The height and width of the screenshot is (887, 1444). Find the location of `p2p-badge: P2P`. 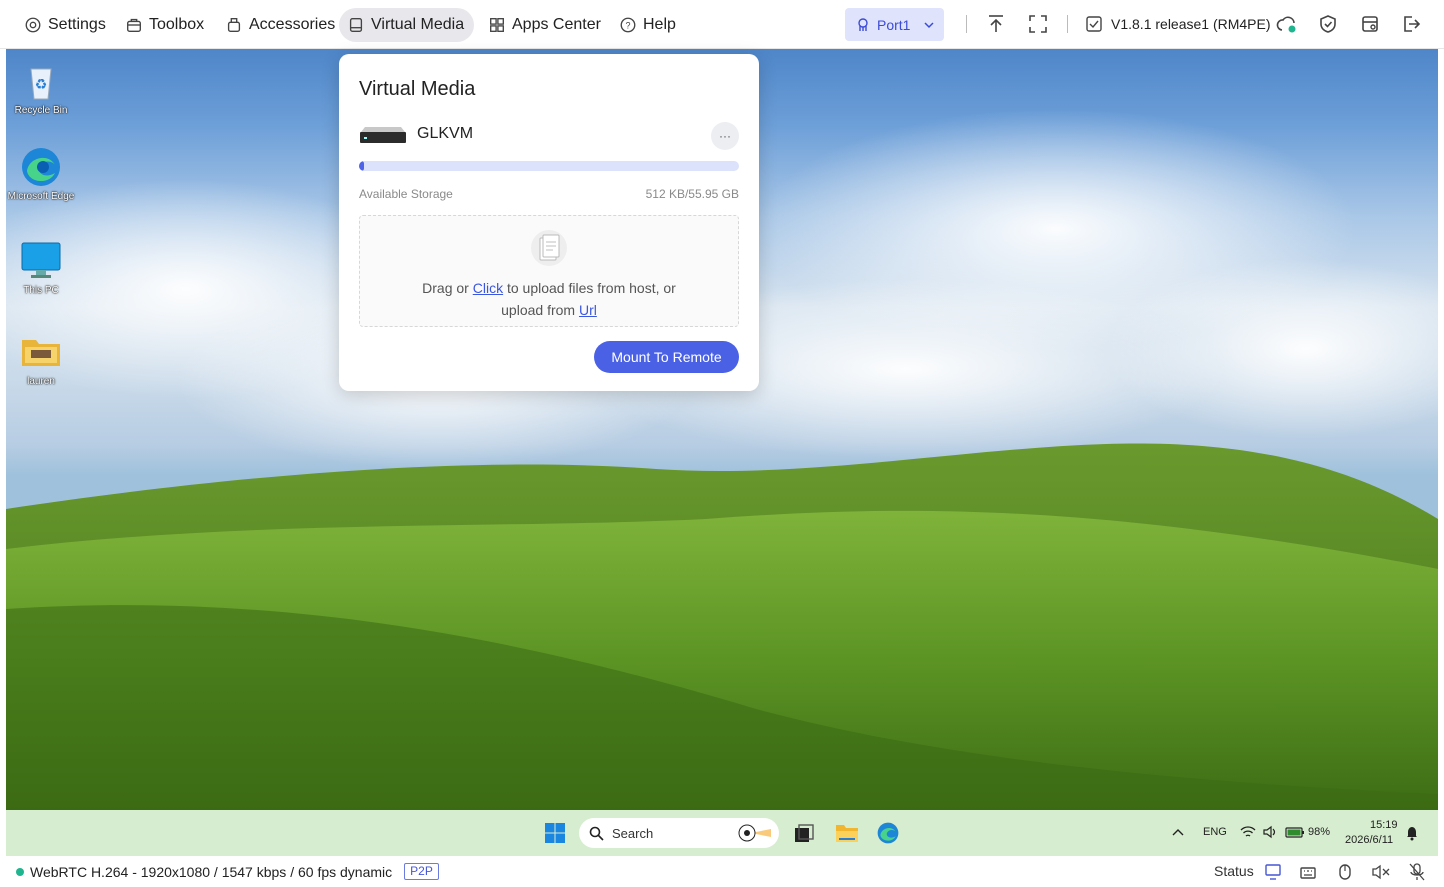

p2p-badge: P2P is located at coordinates (421, 871).